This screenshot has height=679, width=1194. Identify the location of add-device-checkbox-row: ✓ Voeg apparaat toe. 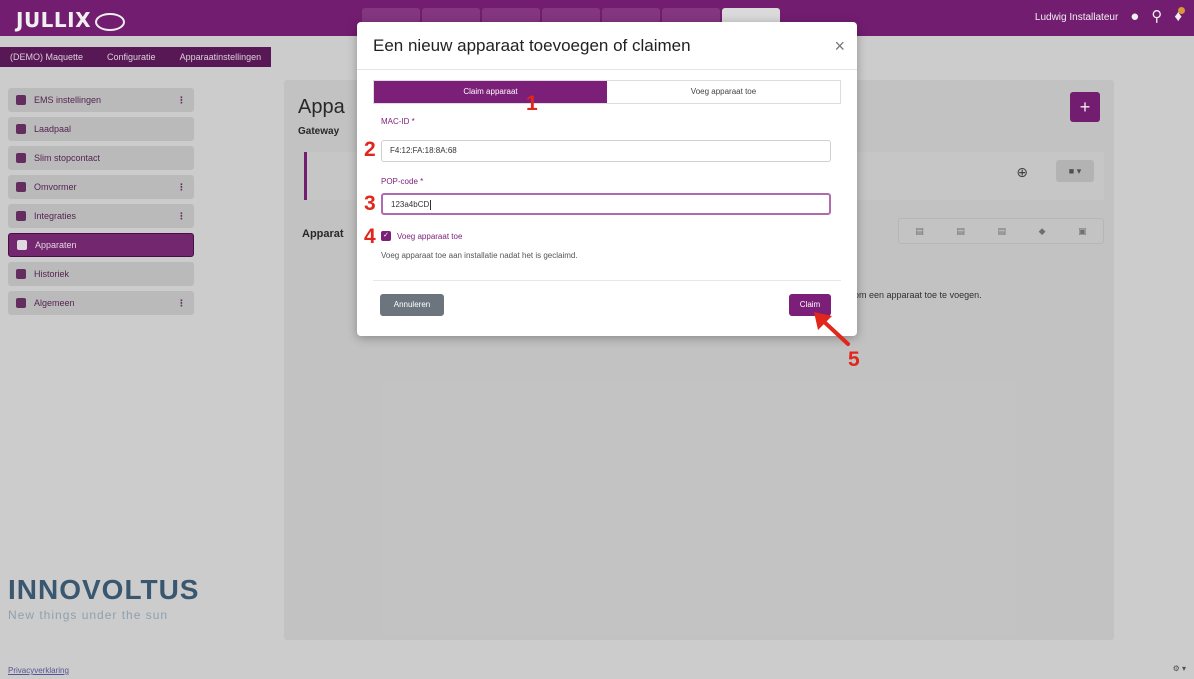
(421, 236).